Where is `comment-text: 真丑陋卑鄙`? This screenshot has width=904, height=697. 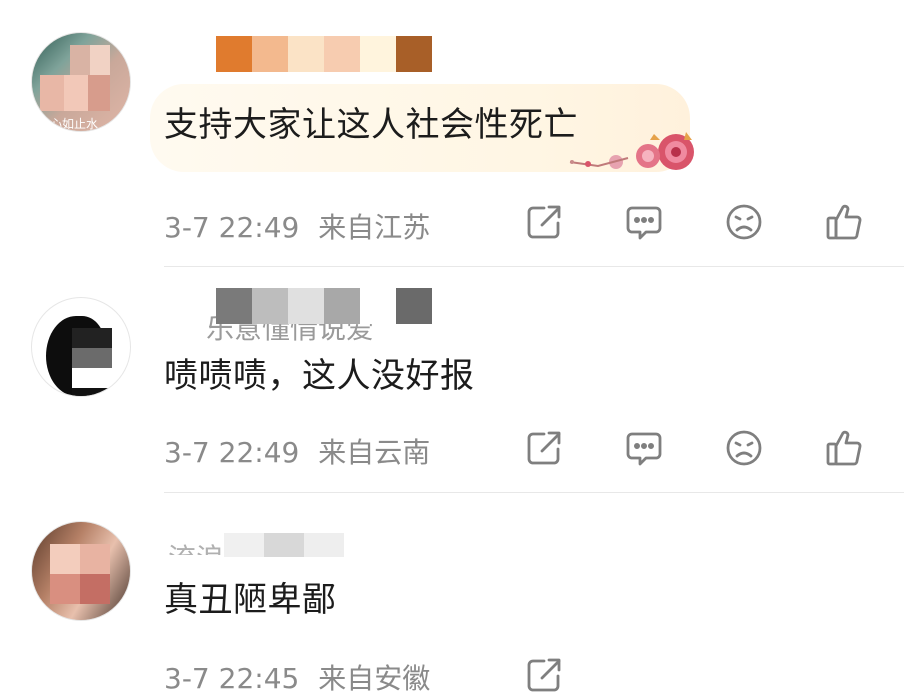
comment-text: 真丑陋卑鄙 is located at coordinates (250, 600).